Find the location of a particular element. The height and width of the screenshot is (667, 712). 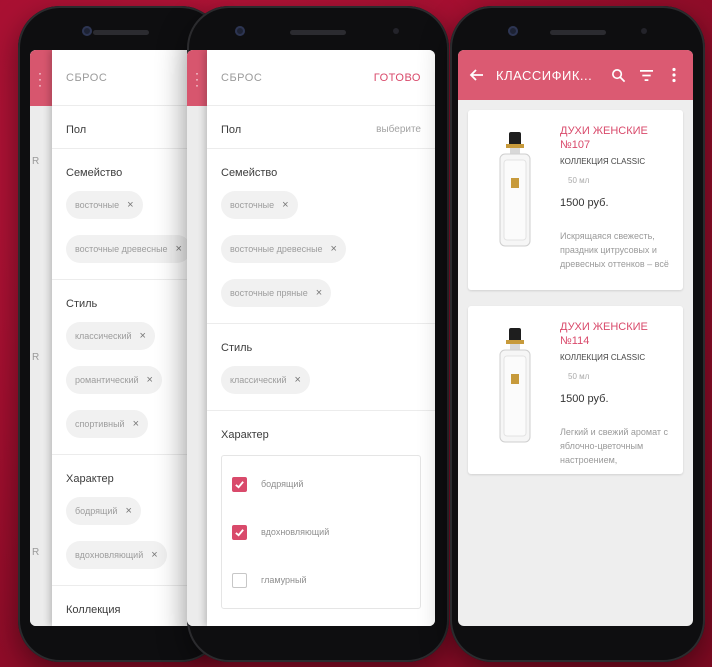

checkbox-option: вдохновляющий is located at coordinates (321, 532).